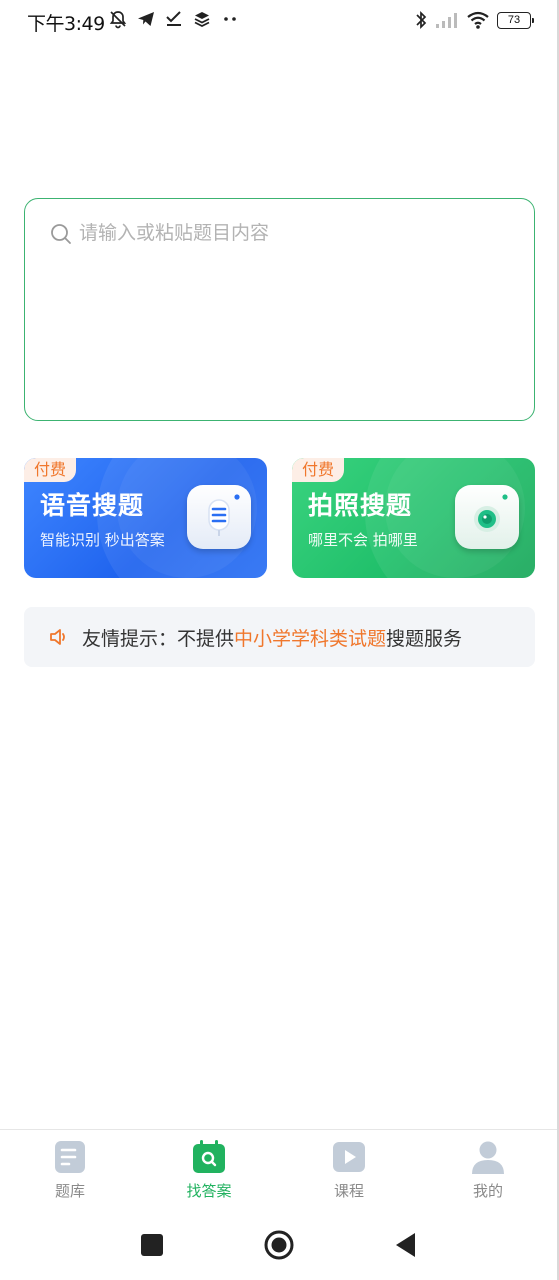 Image resolution: width=559 pixels, height=1280 pixels. Describe the element at coordinates (145, 518) in the screenshot. I see `voice-search-card: 付费 语音搜题 智能识别 秒出答案` at that location.